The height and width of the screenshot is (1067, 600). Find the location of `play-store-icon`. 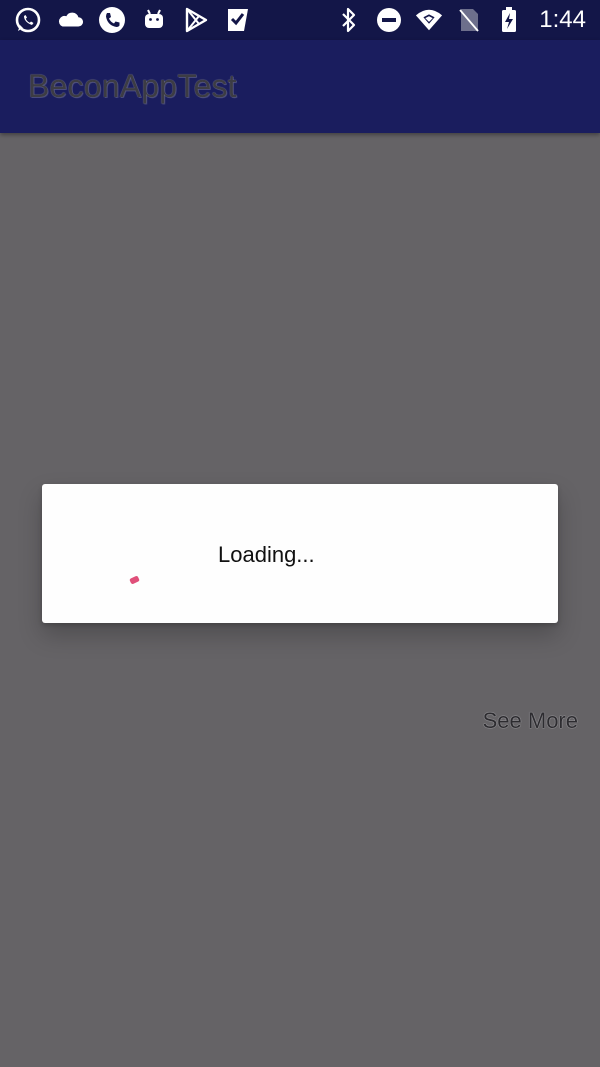

play-store-icon is located at coordinates (196, 20).